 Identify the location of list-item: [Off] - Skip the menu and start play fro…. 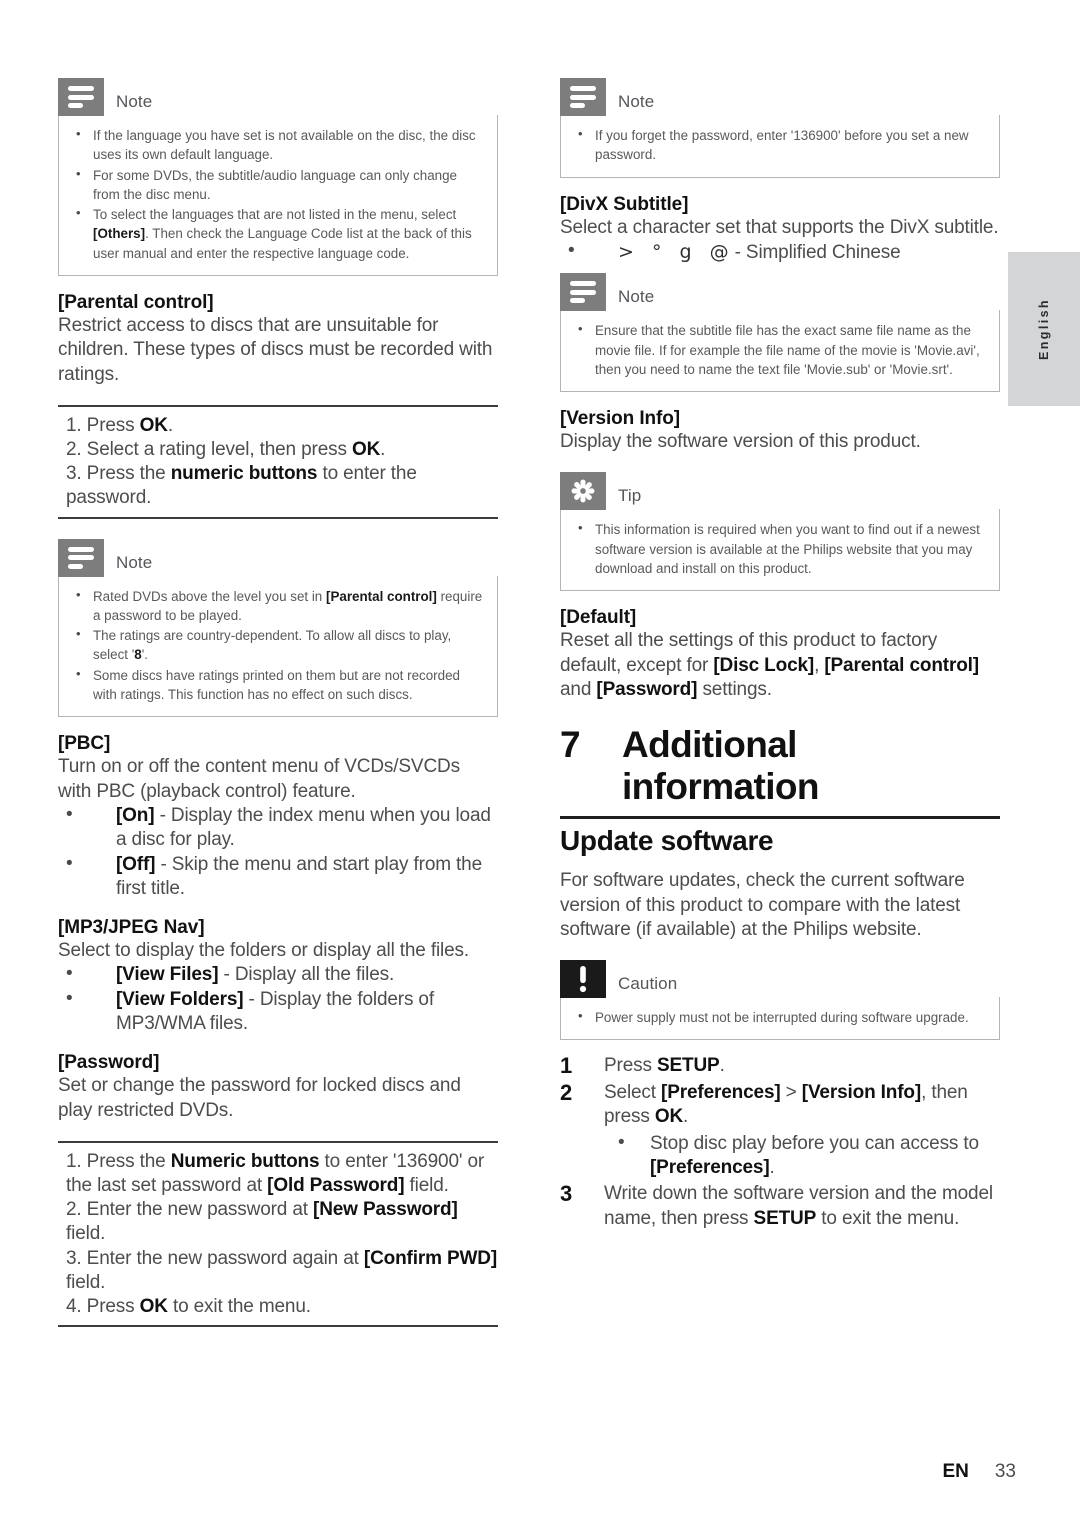
(278, 877).